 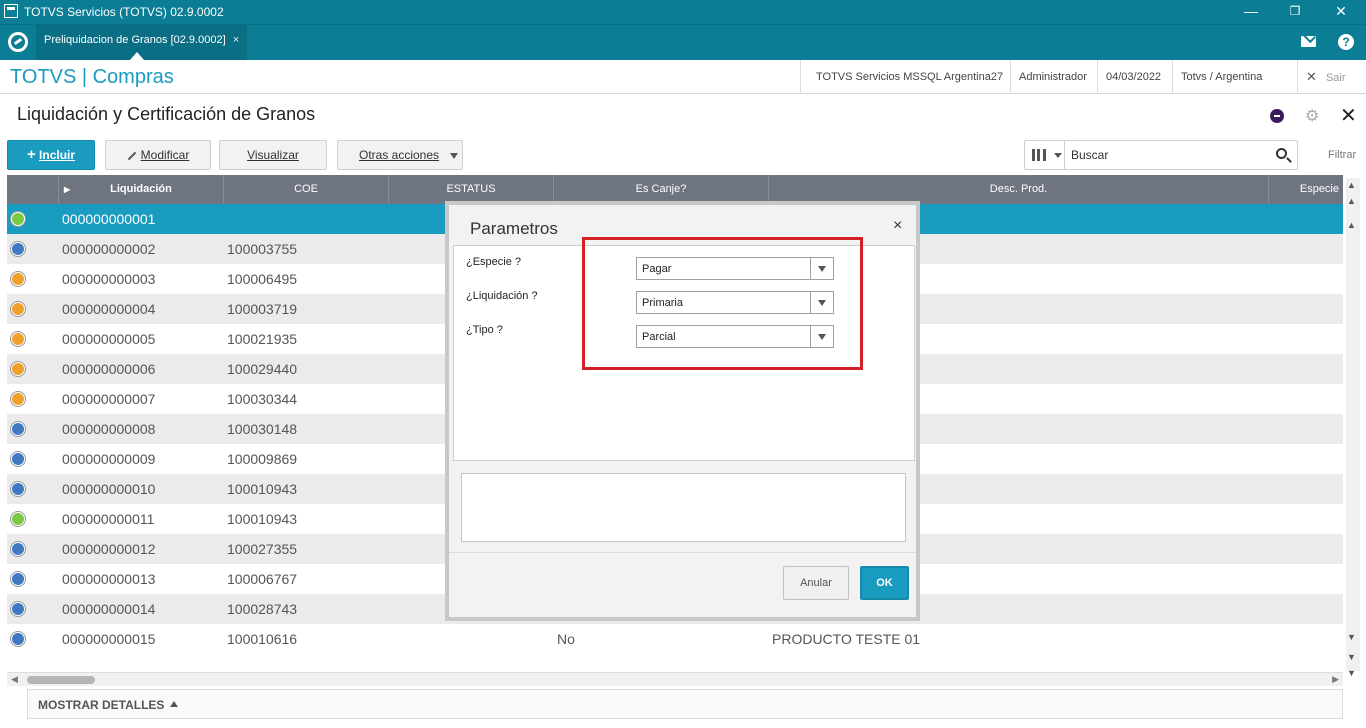 What do you see at coordinates (682, 552) in the screenshot?
I see `dialog-divider` at bounding box center [682, 552].